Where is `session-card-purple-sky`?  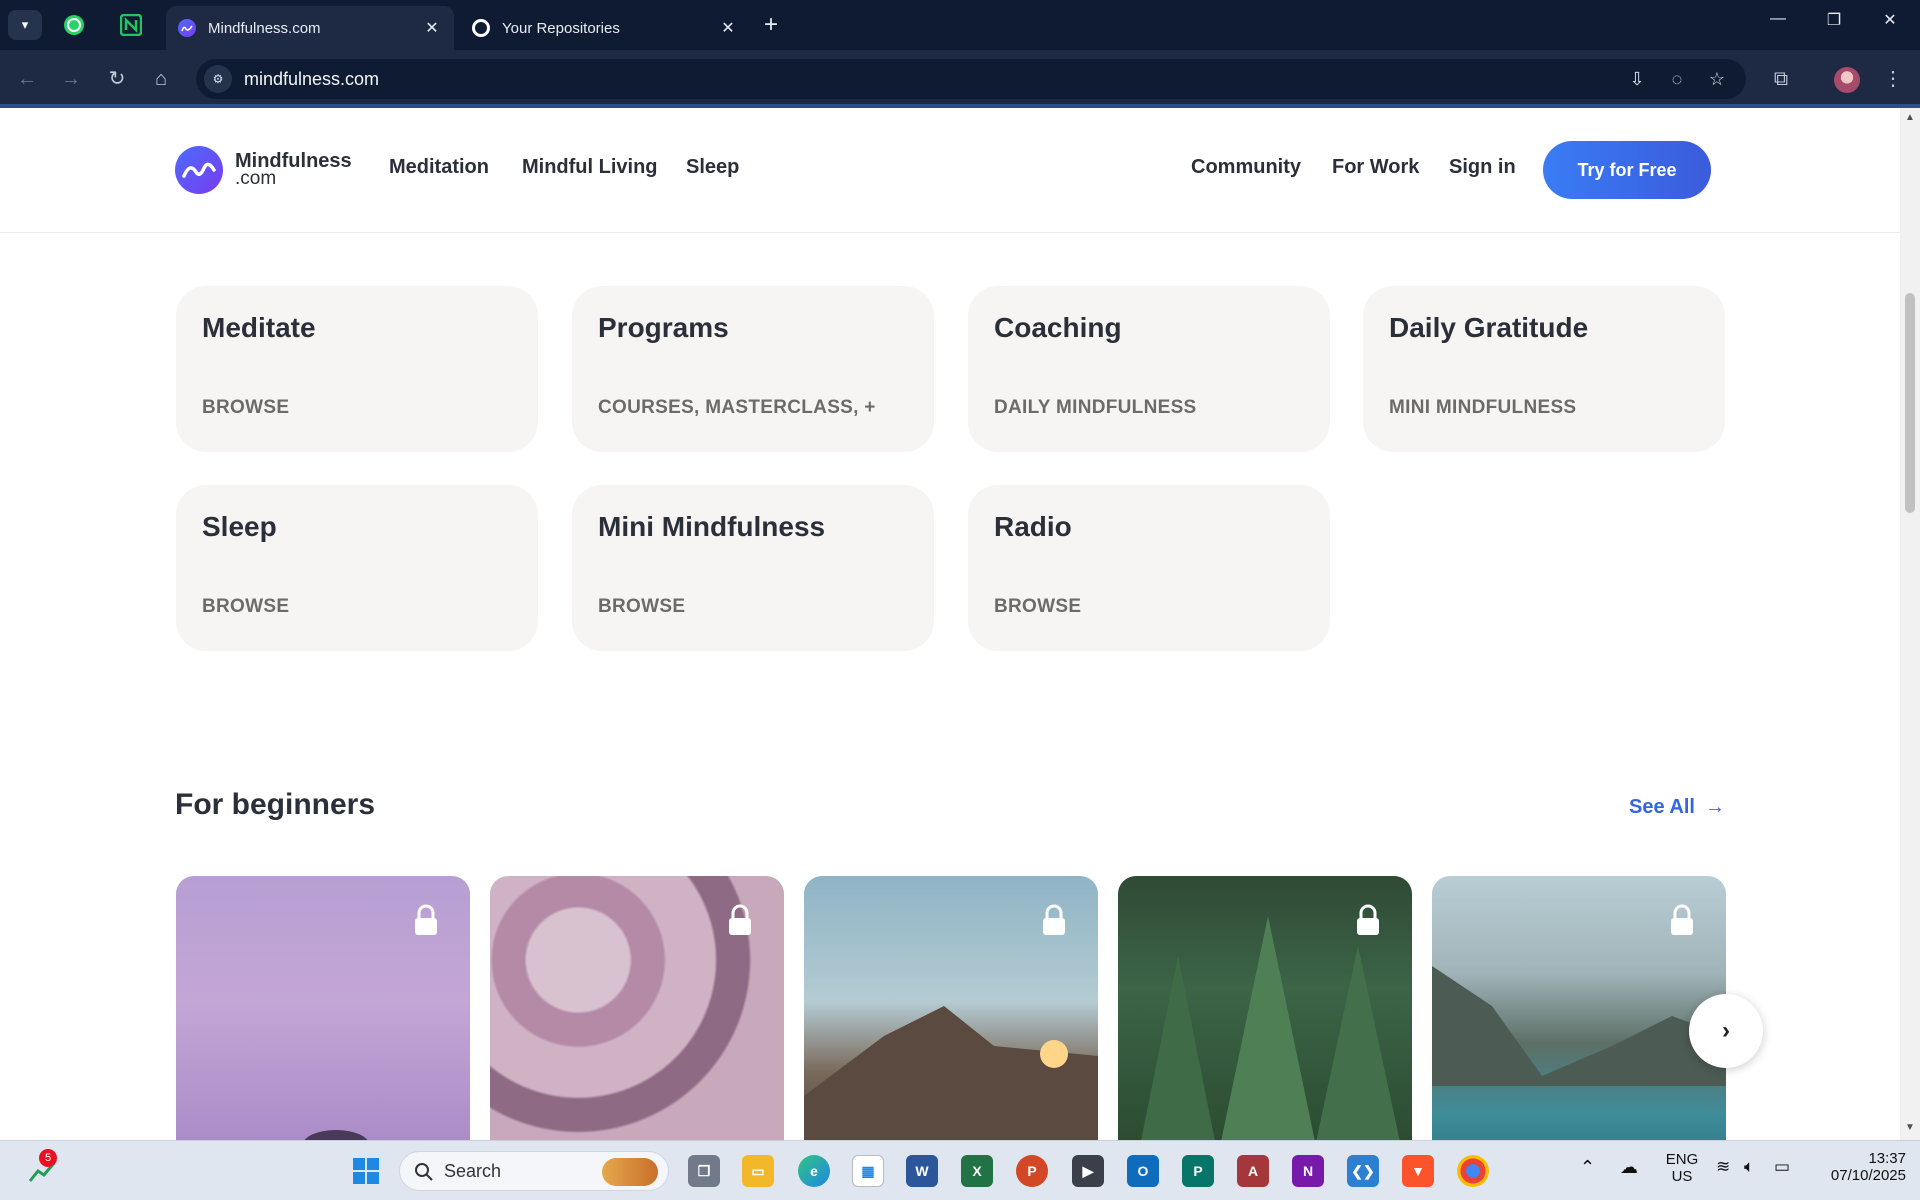 session-card-purple-sky is located at coordinates (323, 1008).